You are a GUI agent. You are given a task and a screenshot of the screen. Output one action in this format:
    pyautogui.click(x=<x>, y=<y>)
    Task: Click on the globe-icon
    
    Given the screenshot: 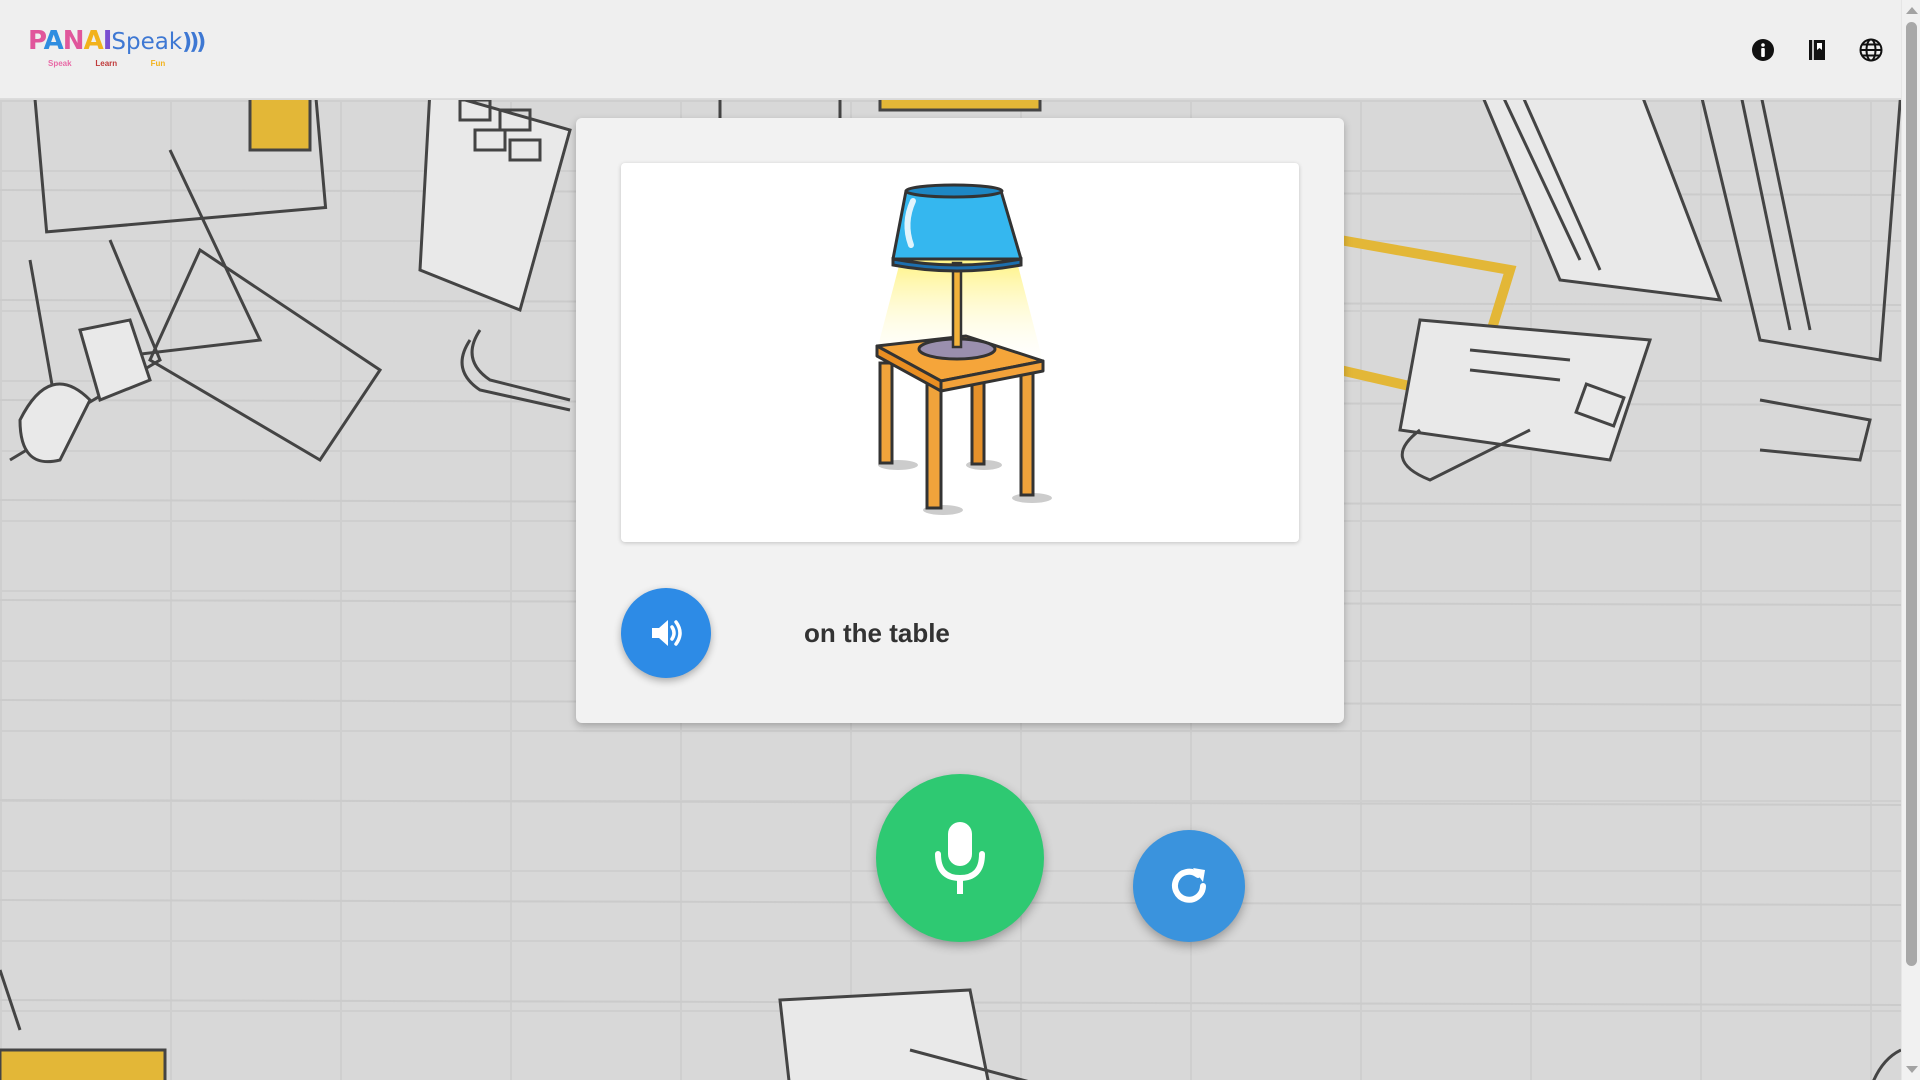 What is the action you would take?
    pyautogui.click(x=1871, y=50)
    